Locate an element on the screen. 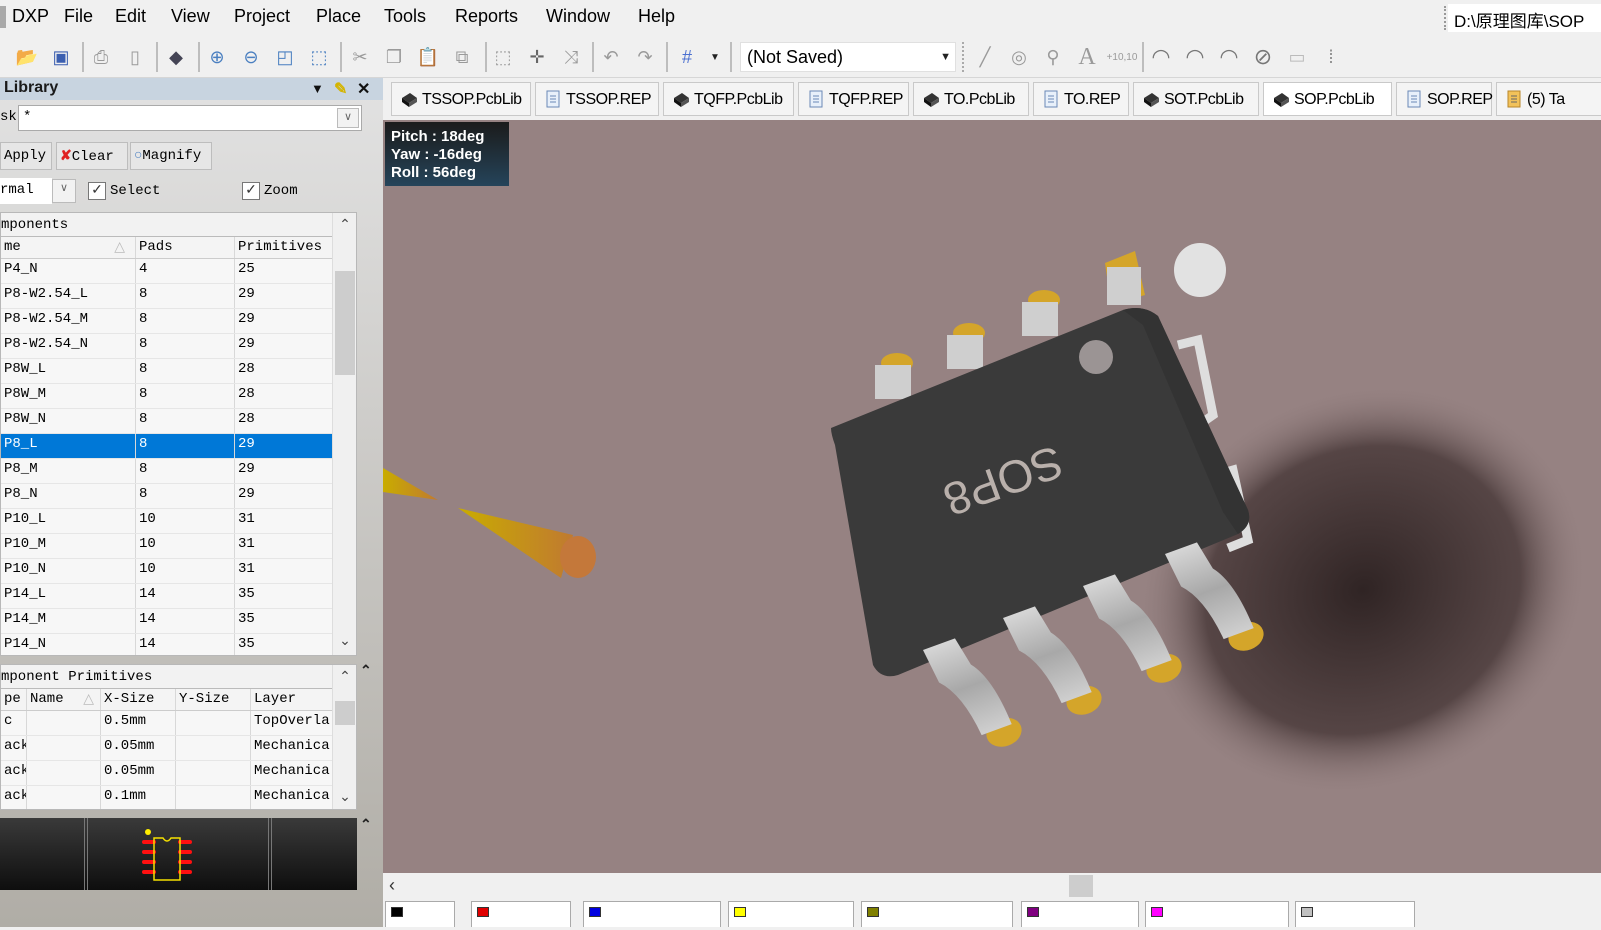 This screenshot has width=1601, height=930. fill-icon: ▭ is located at coordinates (1297, 57).